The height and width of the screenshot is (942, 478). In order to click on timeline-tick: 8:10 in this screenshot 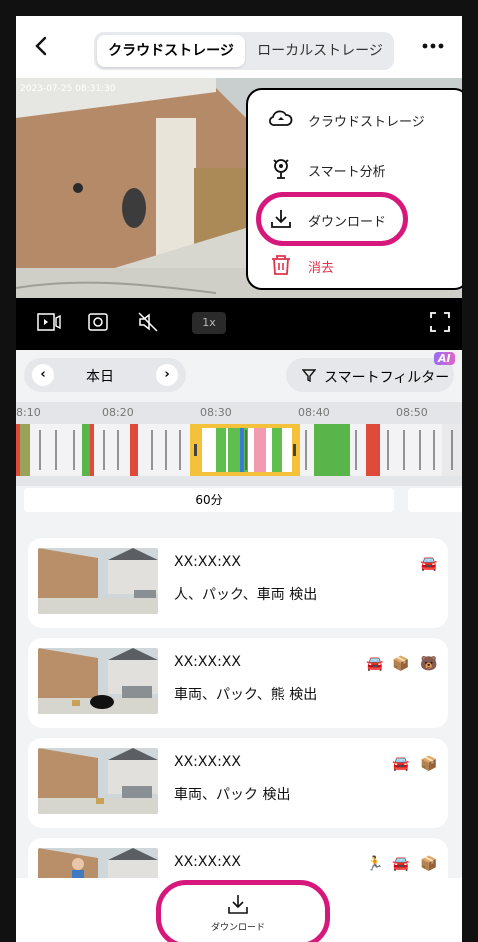, I will do `click(28, 412)`.